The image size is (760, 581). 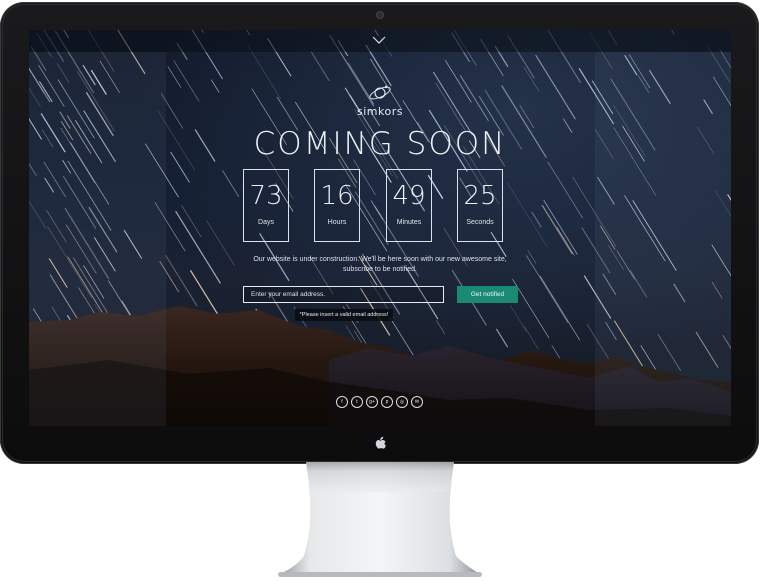 What do you see at coordinates (337, 196) in the screenshot?
I see `countdown-hours-value: 16` at bounding box center [337, 196].